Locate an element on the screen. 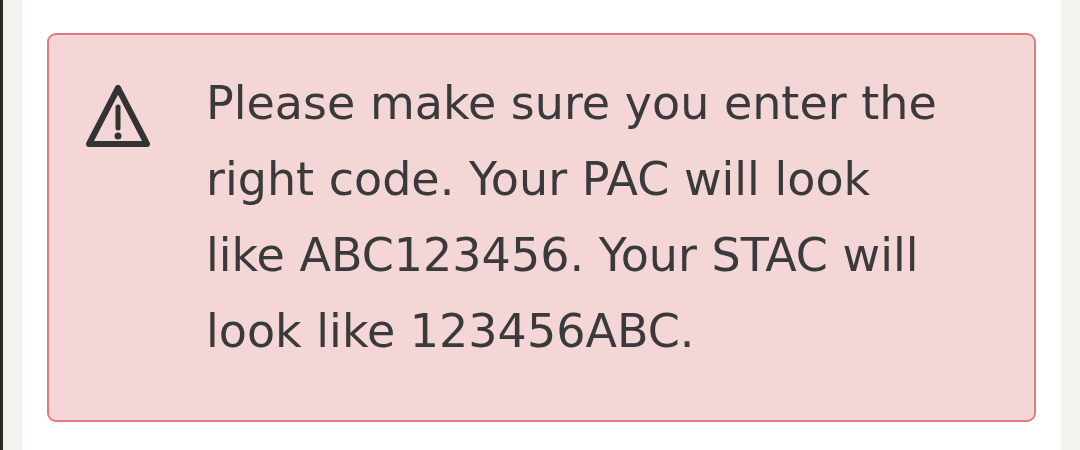 This screenshot has height=450, width=1080. warning-icon is located at coordinates (118, 116).